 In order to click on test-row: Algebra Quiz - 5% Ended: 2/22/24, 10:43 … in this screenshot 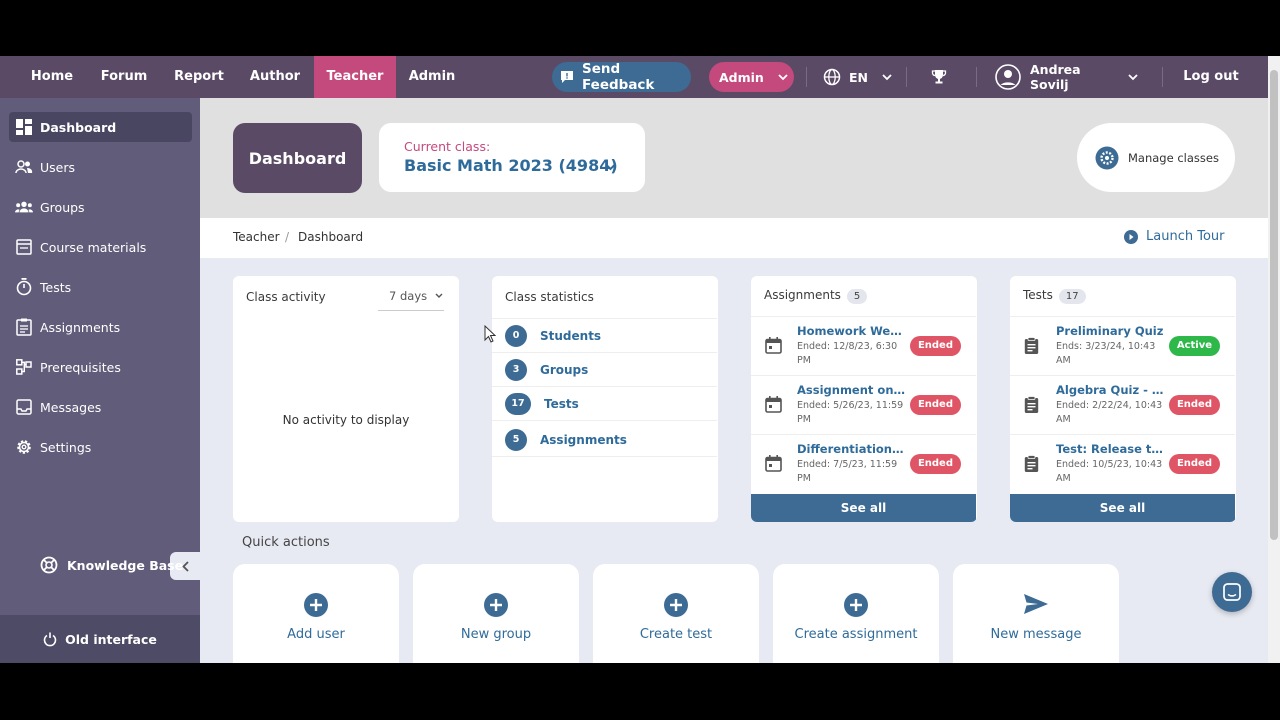, I will do `click(1122, 404)`.